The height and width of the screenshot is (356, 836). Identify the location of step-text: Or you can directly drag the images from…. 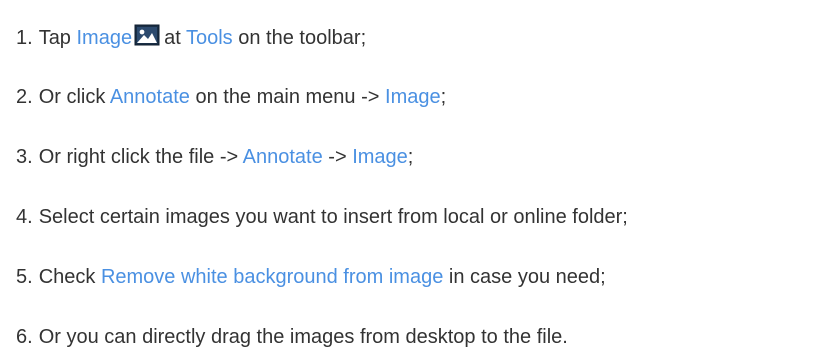
(303, 337).